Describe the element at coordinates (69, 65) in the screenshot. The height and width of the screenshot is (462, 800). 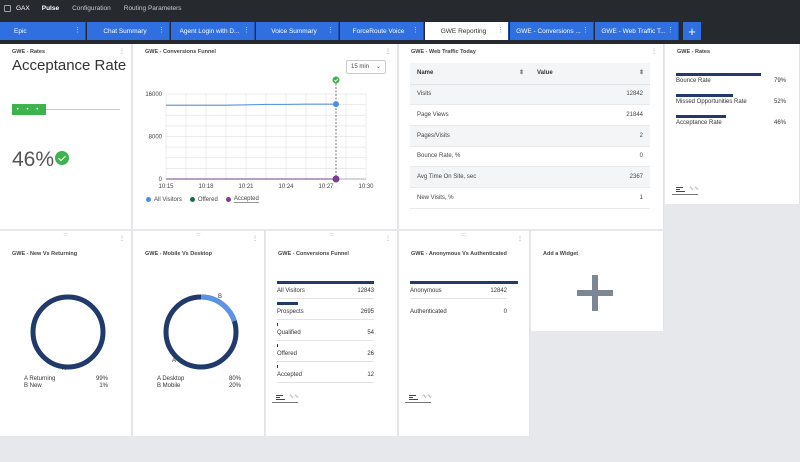
I see `metric-name: Acceptance Rate` at that location.